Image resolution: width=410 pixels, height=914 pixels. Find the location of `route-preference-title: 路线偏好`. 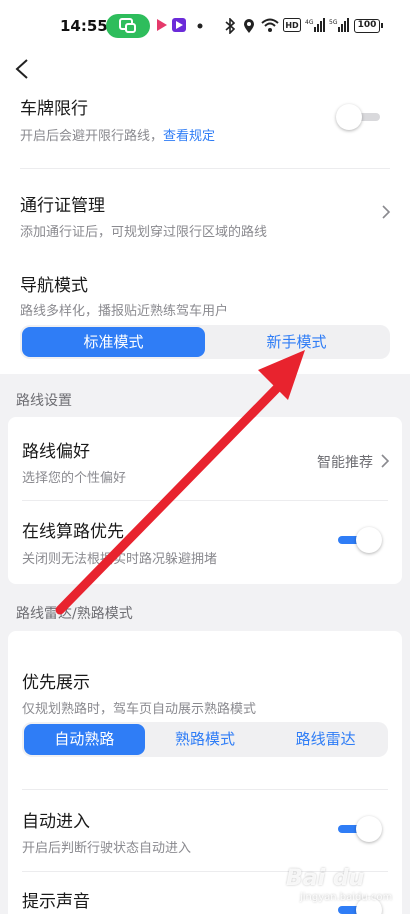

route-preference-title: 路线偏好 is located at coordinates (56, 452).